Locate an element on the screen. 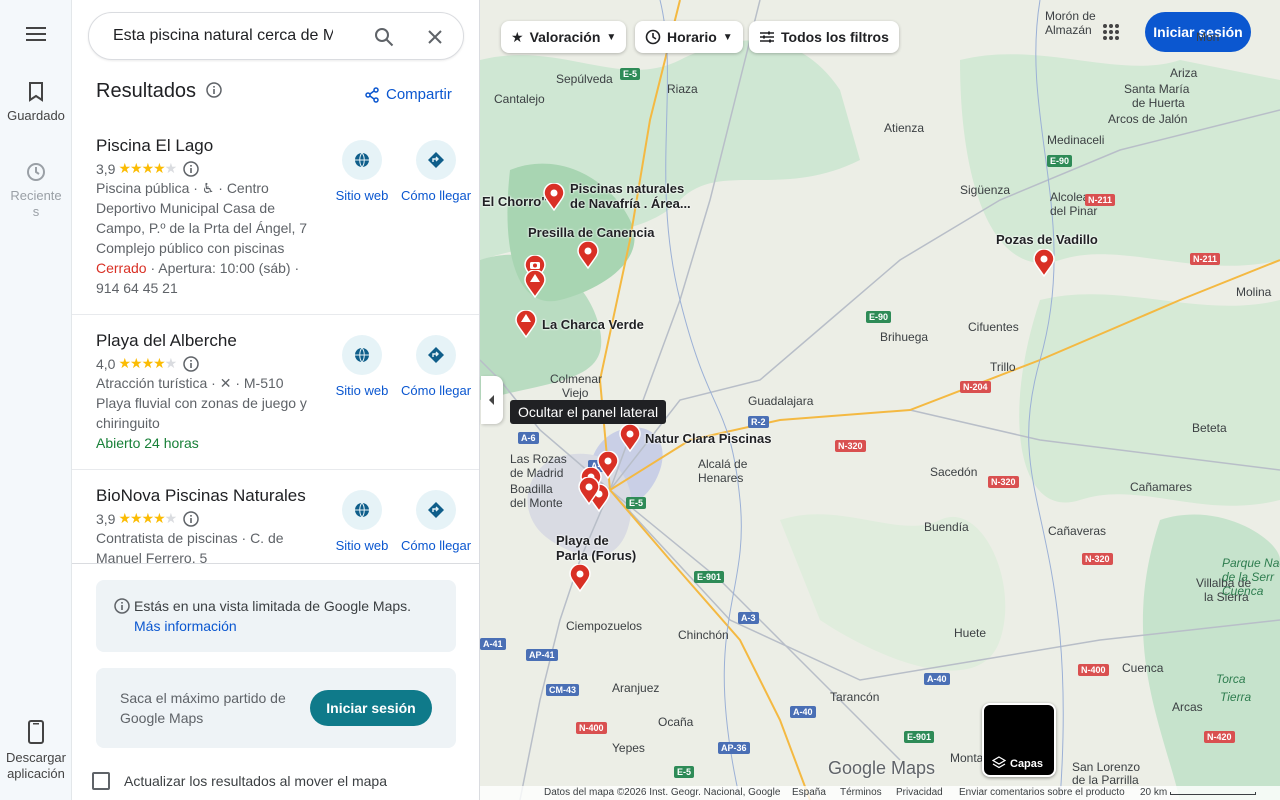  place-label: Piscinas naturales is located at coordinates (627, 188).